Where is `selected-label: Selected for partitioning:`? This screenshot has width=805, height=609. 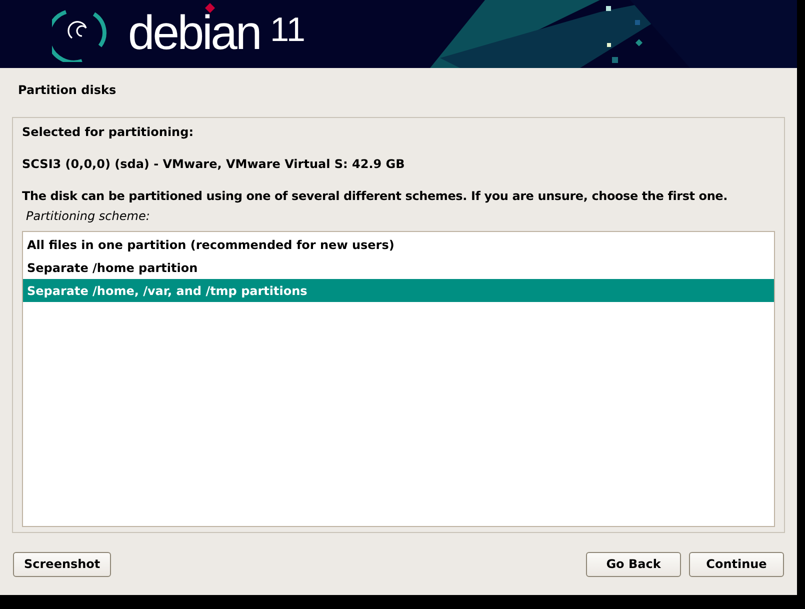
selected-label: Selected for partitioning: is located at coordinates (108, 132).